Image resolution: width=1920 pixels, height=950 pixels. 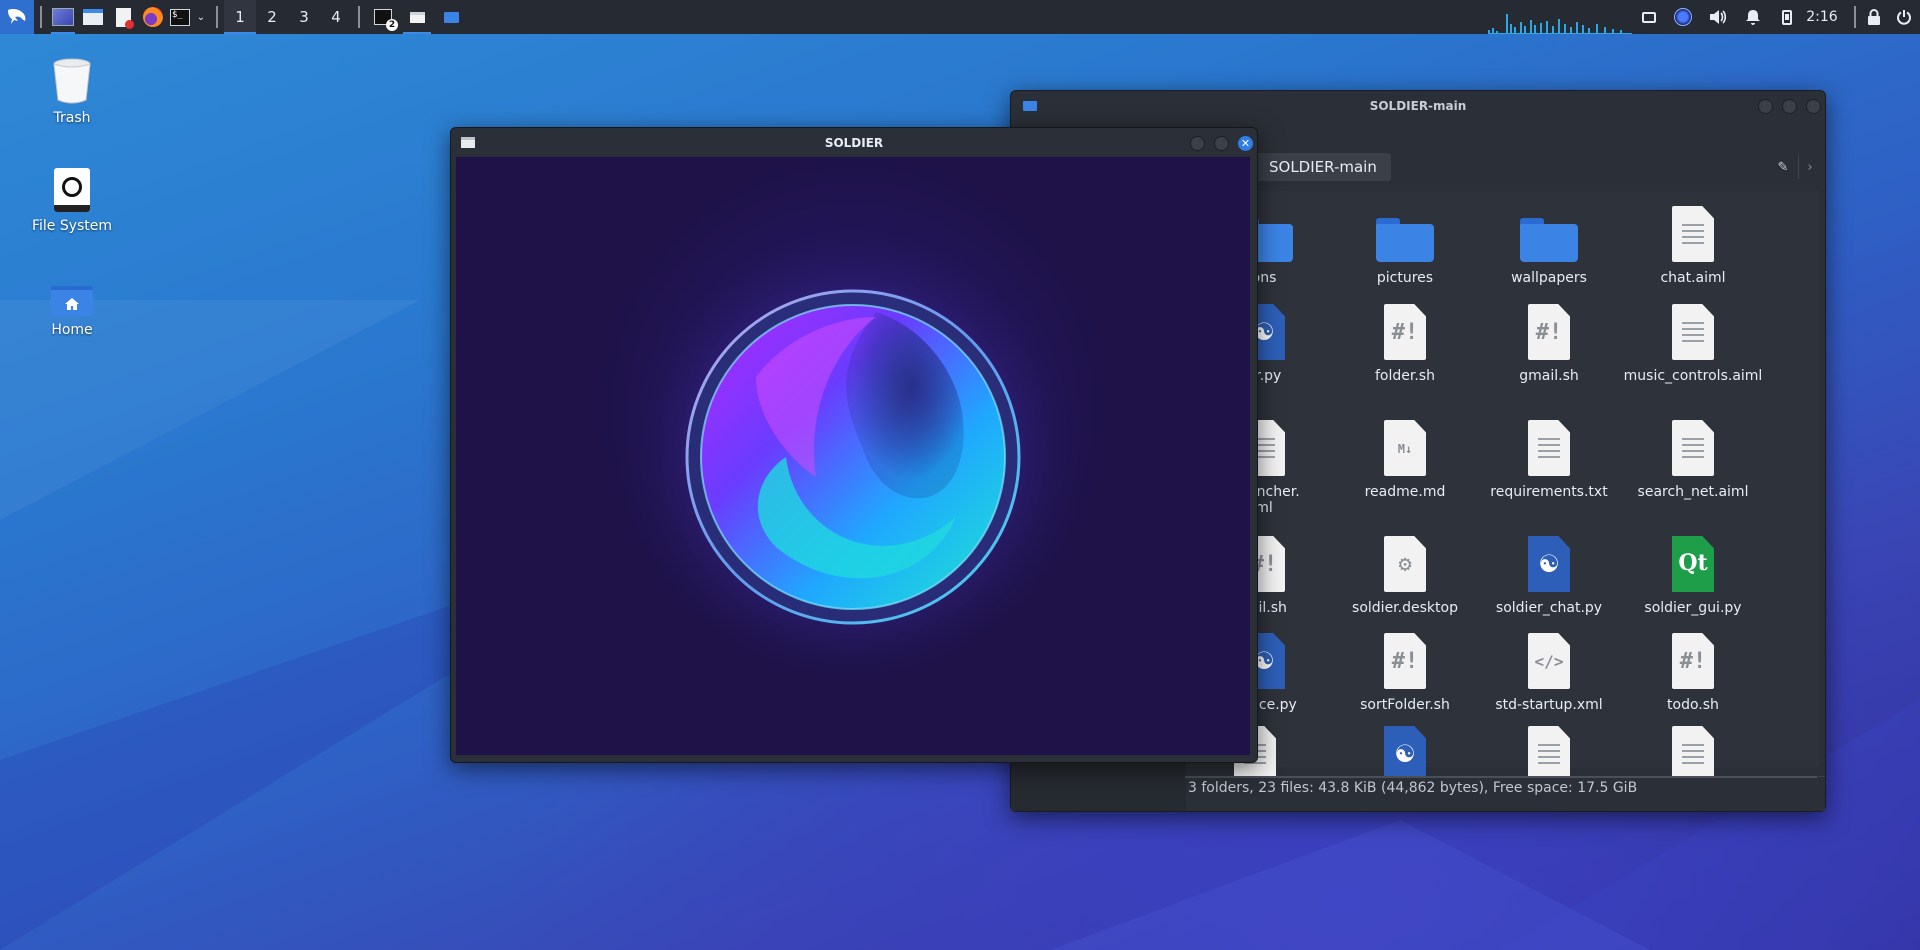 I want to click on firefox-launcher, so click(x=153, y=17).